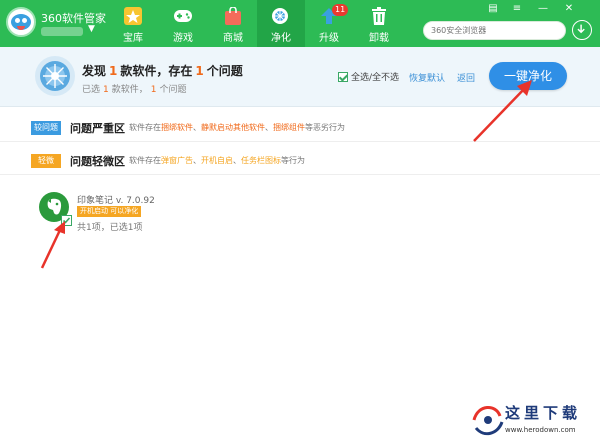  What do you see at coordinates (109, 211) in the screenshot?
I see `autostart-badge: 开机启动 可以净化` at bounding box center [109, 211].